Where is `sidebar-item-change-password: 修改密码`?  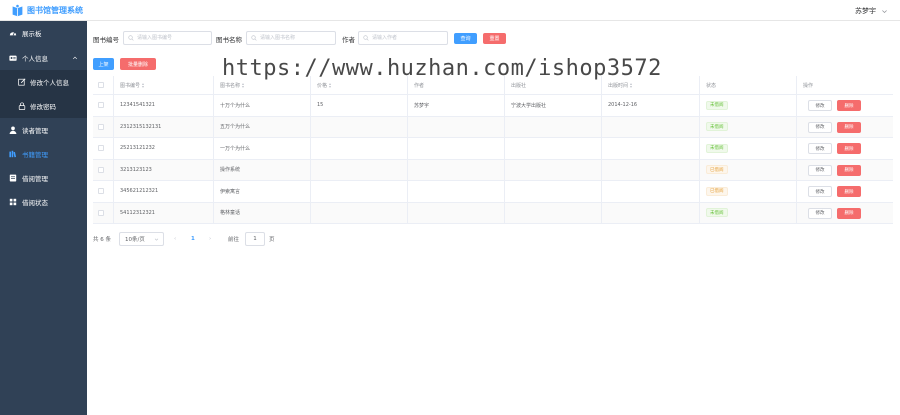
sidebar-item-change-password: 修改密码 is located at coordinates (43, 106).